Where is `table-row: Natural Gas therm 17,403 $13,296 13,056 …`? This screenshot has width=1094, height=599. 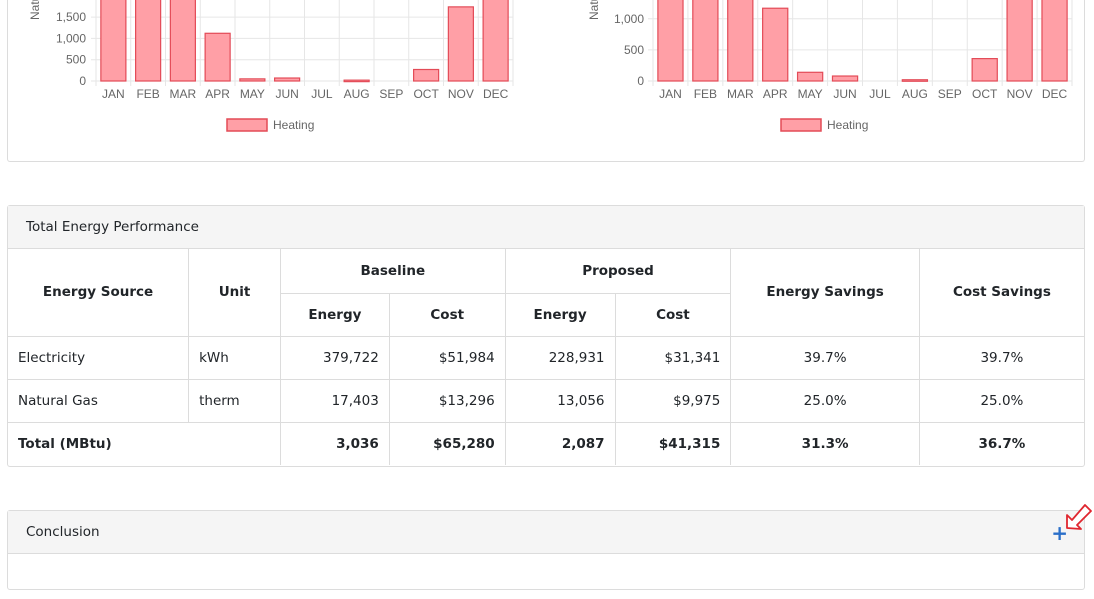
table-row: Natural Gas therm 17,403 $13,296 13,056 … is located at coordinates (546, 400).